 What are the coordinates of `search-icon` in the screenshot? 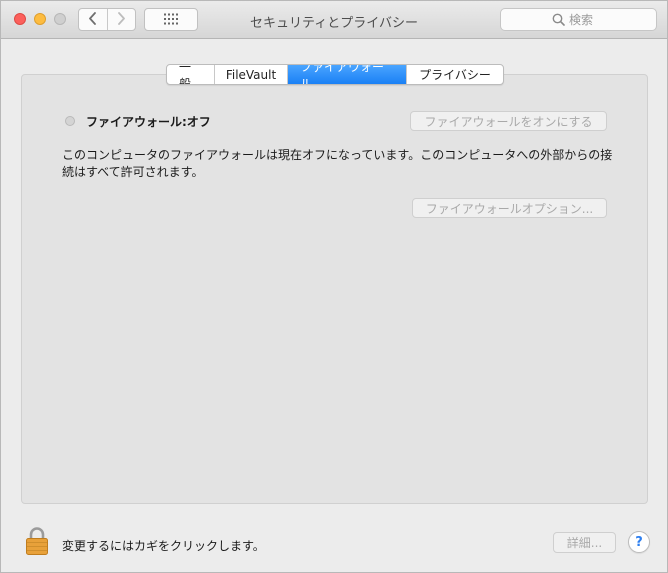 It's located at (558, 19).